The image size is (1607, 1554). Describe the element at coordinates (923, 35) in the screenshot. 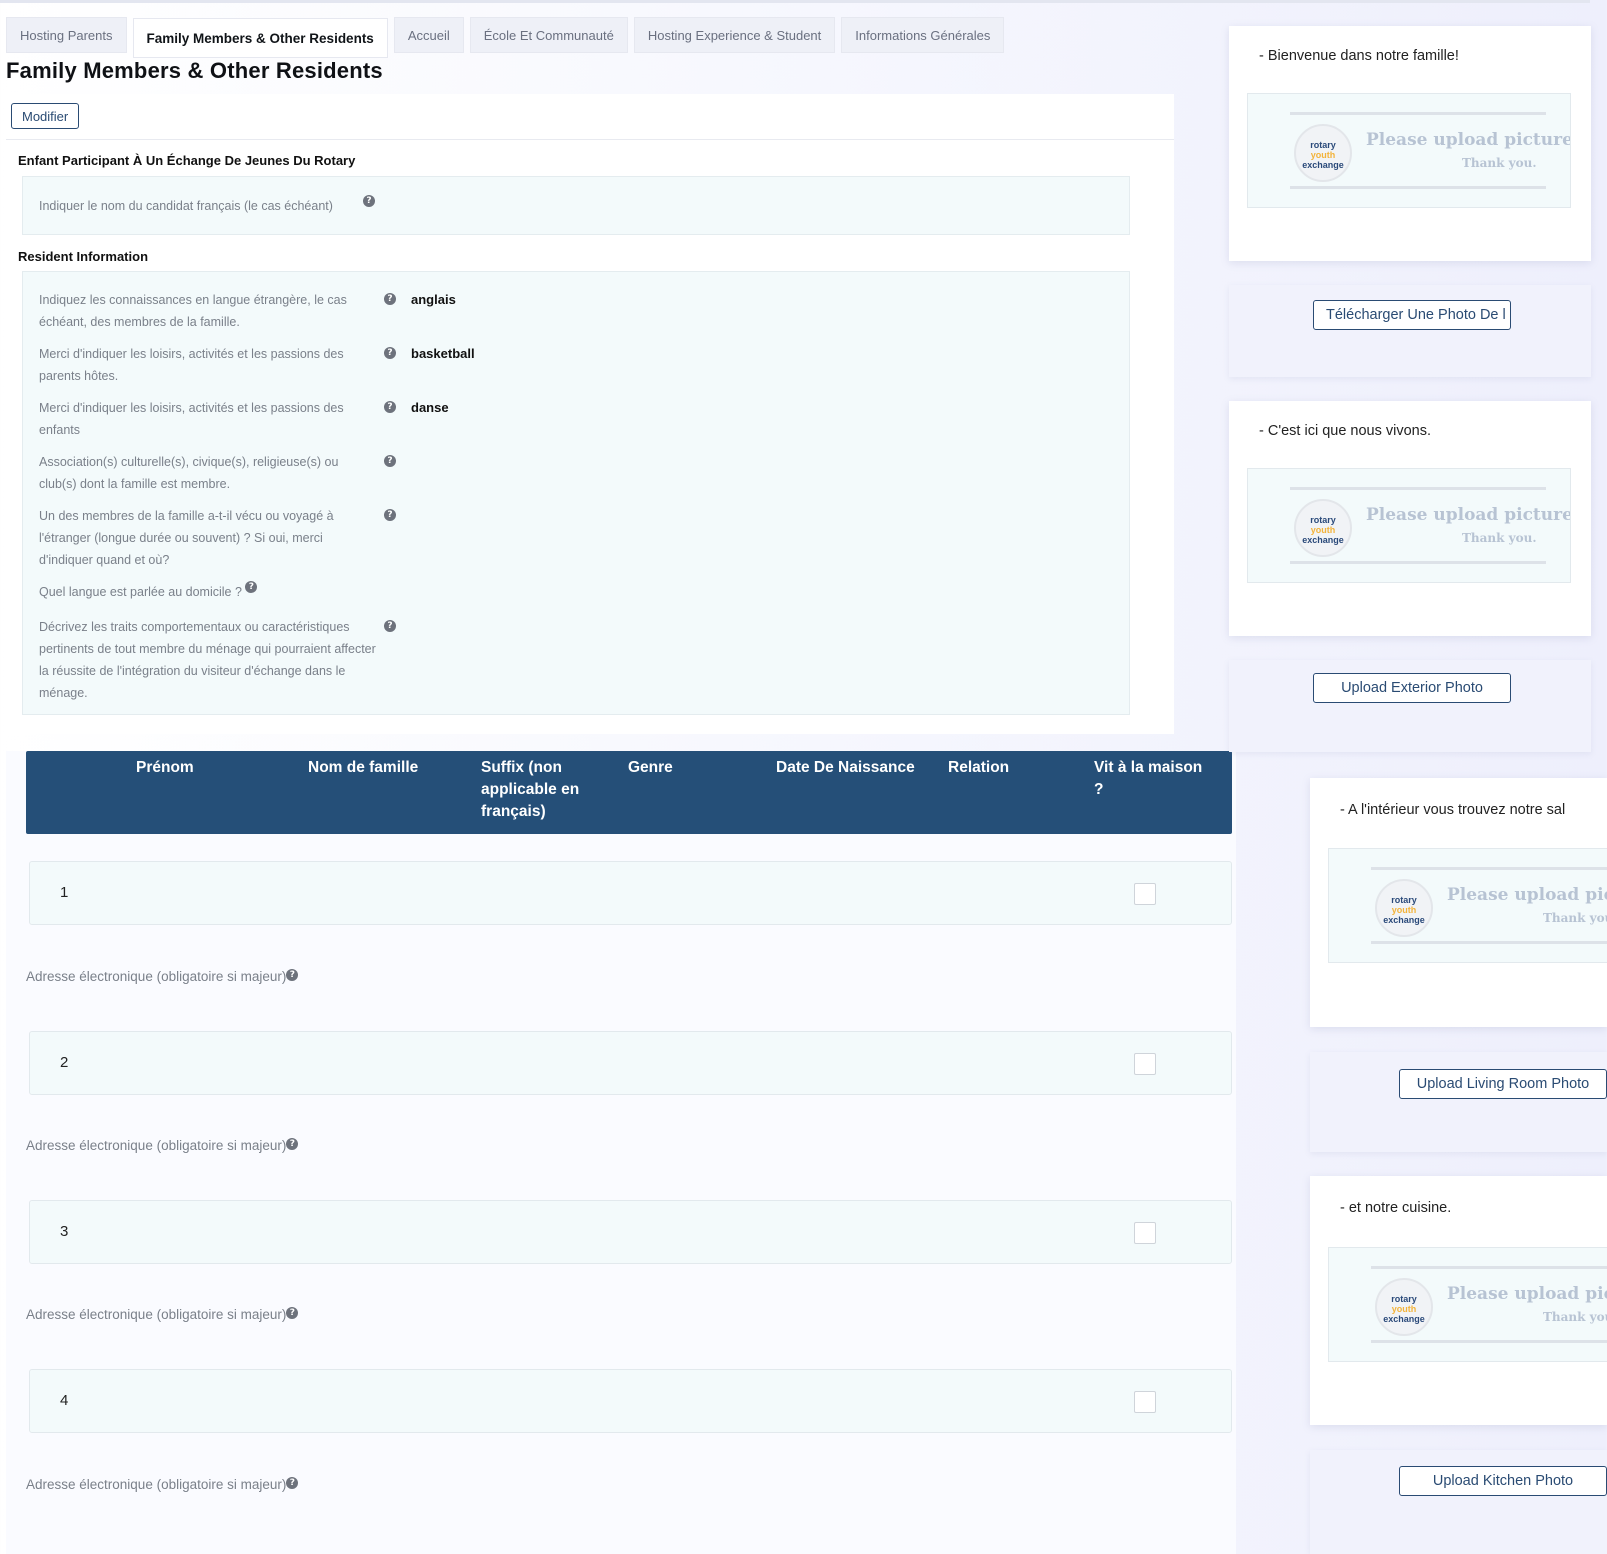

I see `tab-informations-generales: Informations Générales` at that location.